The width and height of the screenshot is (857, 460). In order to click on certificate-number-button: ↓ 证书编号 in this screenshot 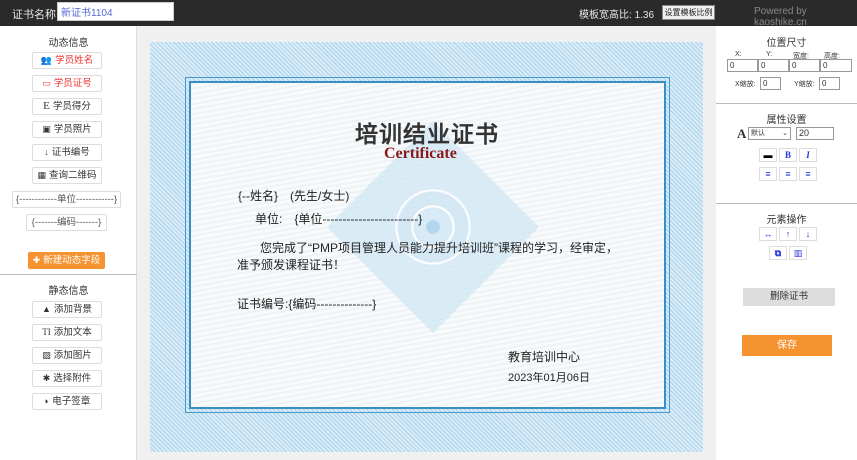, I will do `click(67, 152)`.